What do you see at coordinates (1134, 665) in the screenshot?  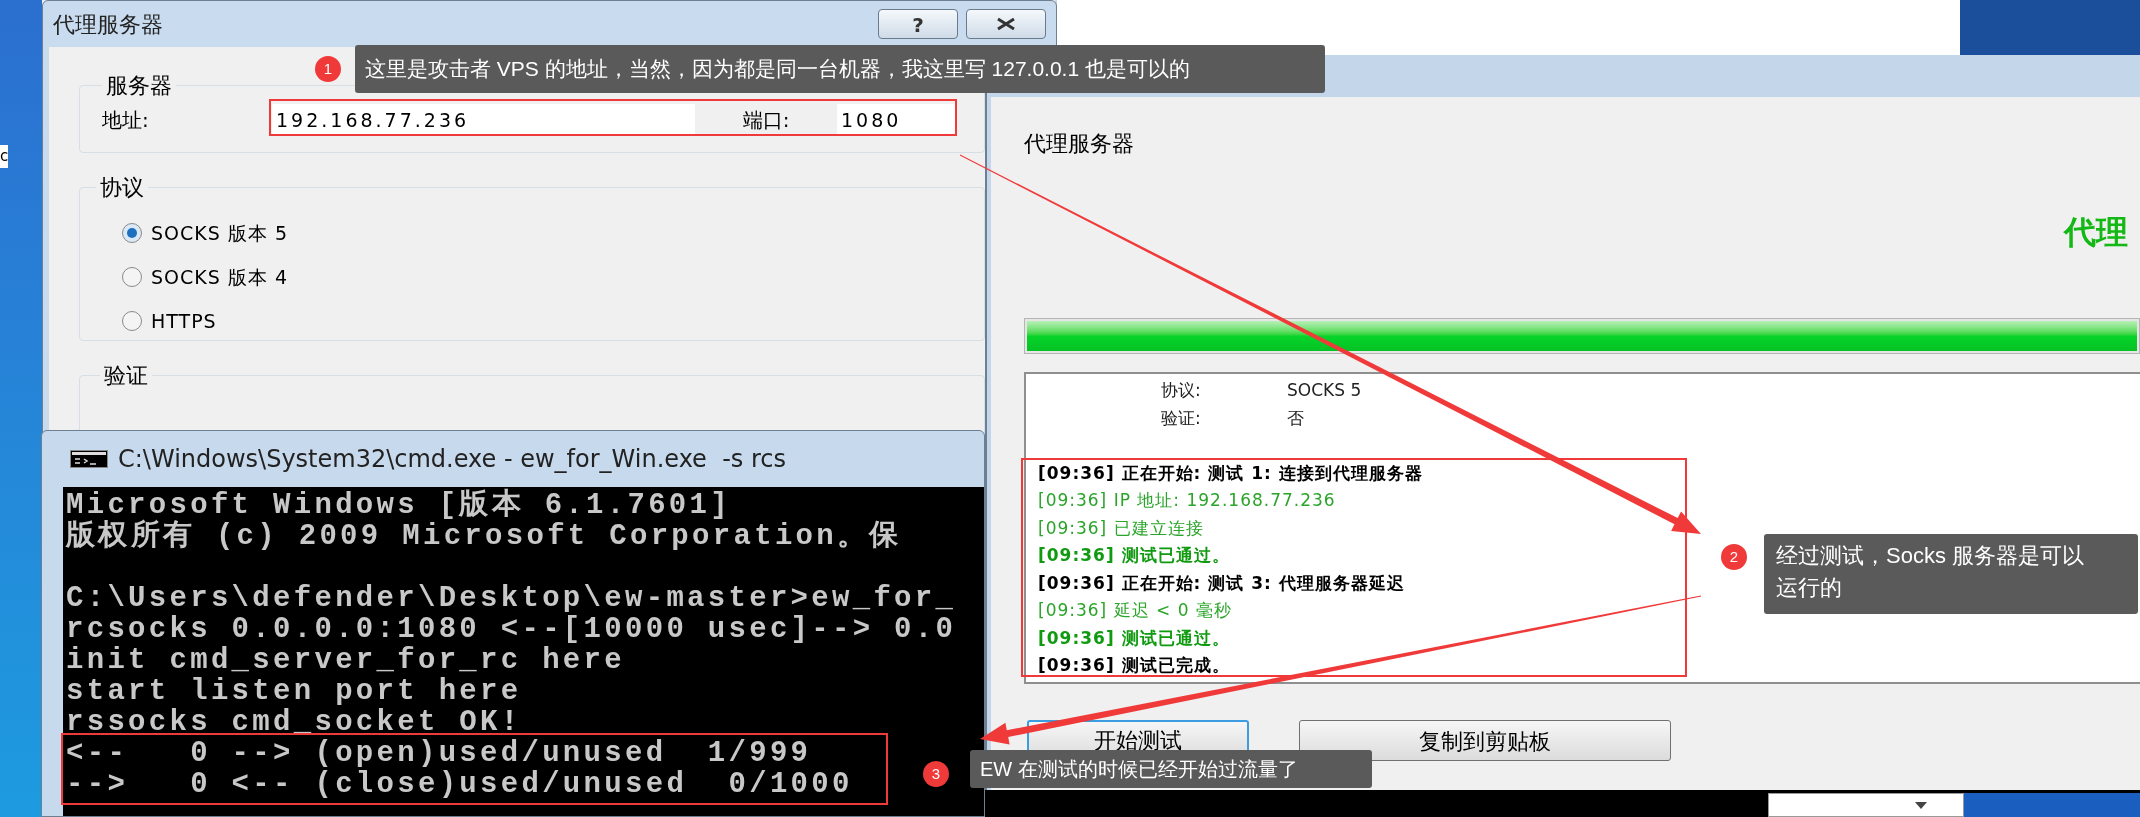 I see `log-line: [09:36] 测试已完成。` at bounding box center [1134, 665].